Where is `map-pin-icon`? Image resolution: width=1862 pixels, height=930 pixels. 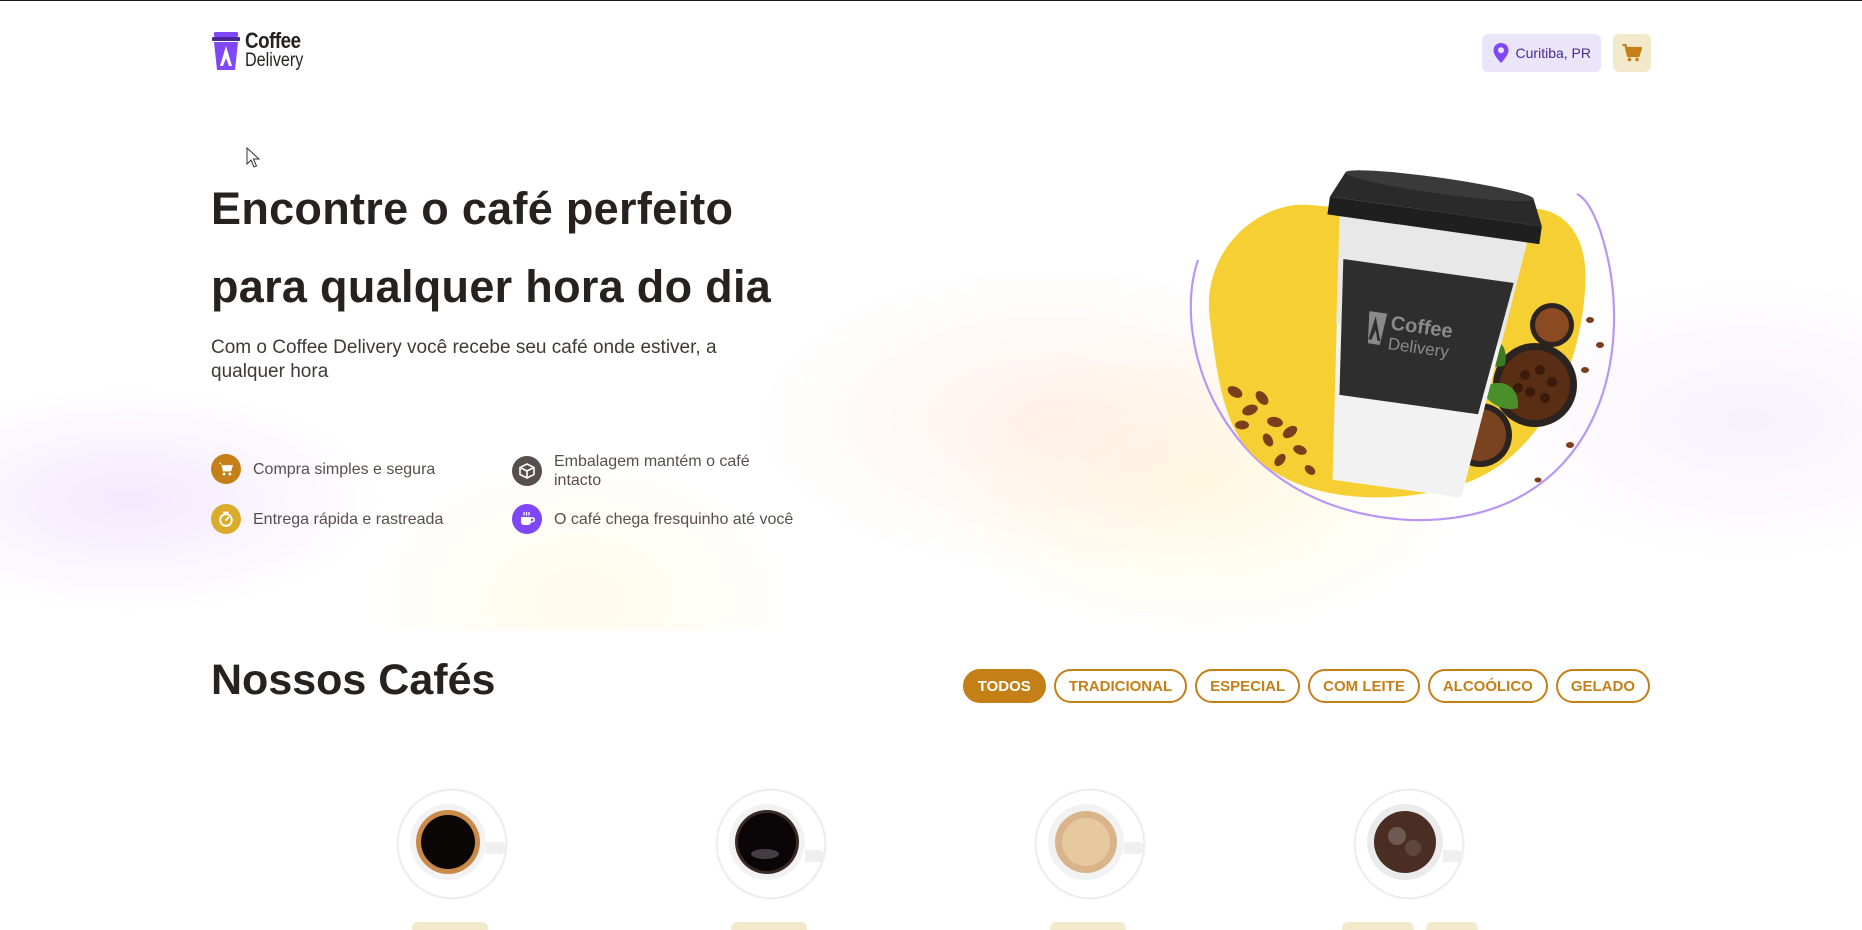
map-pin-icon is located at coordinates (1501, 53).